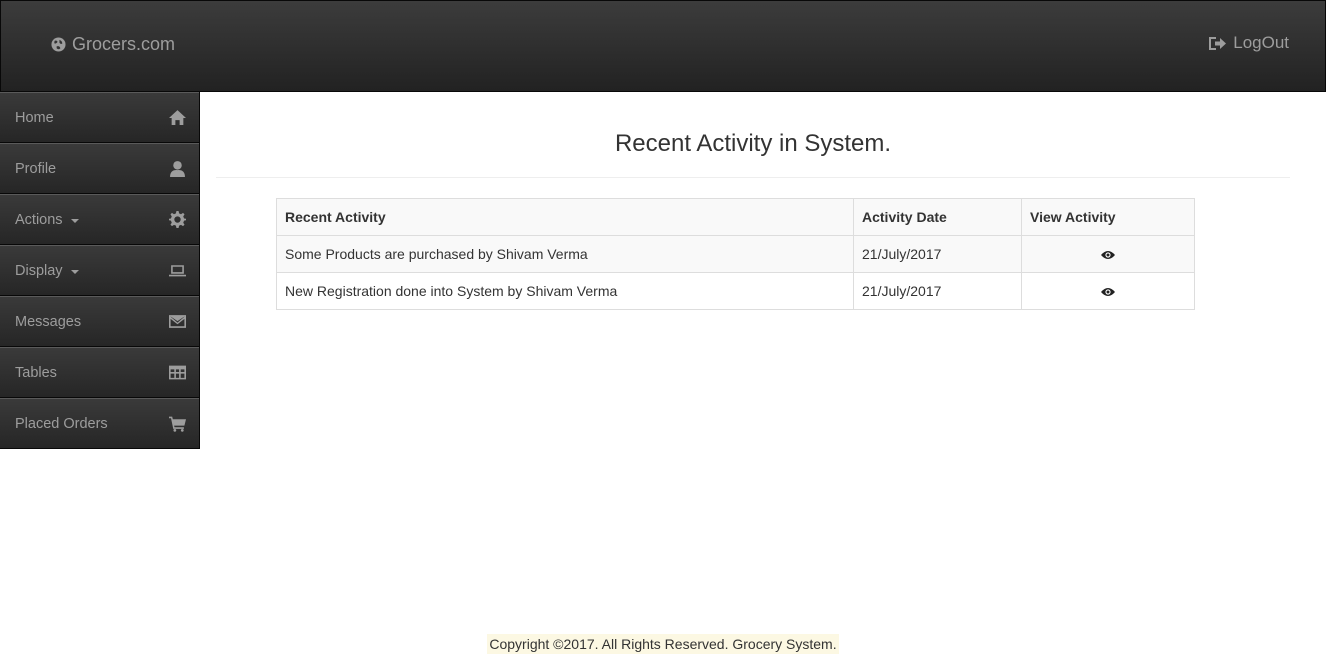 The image size is (1326, 658). Describe the element at coordinates (1108, 217) in the screenshot. I see `column-header-view-activity: View Activity` at that location.